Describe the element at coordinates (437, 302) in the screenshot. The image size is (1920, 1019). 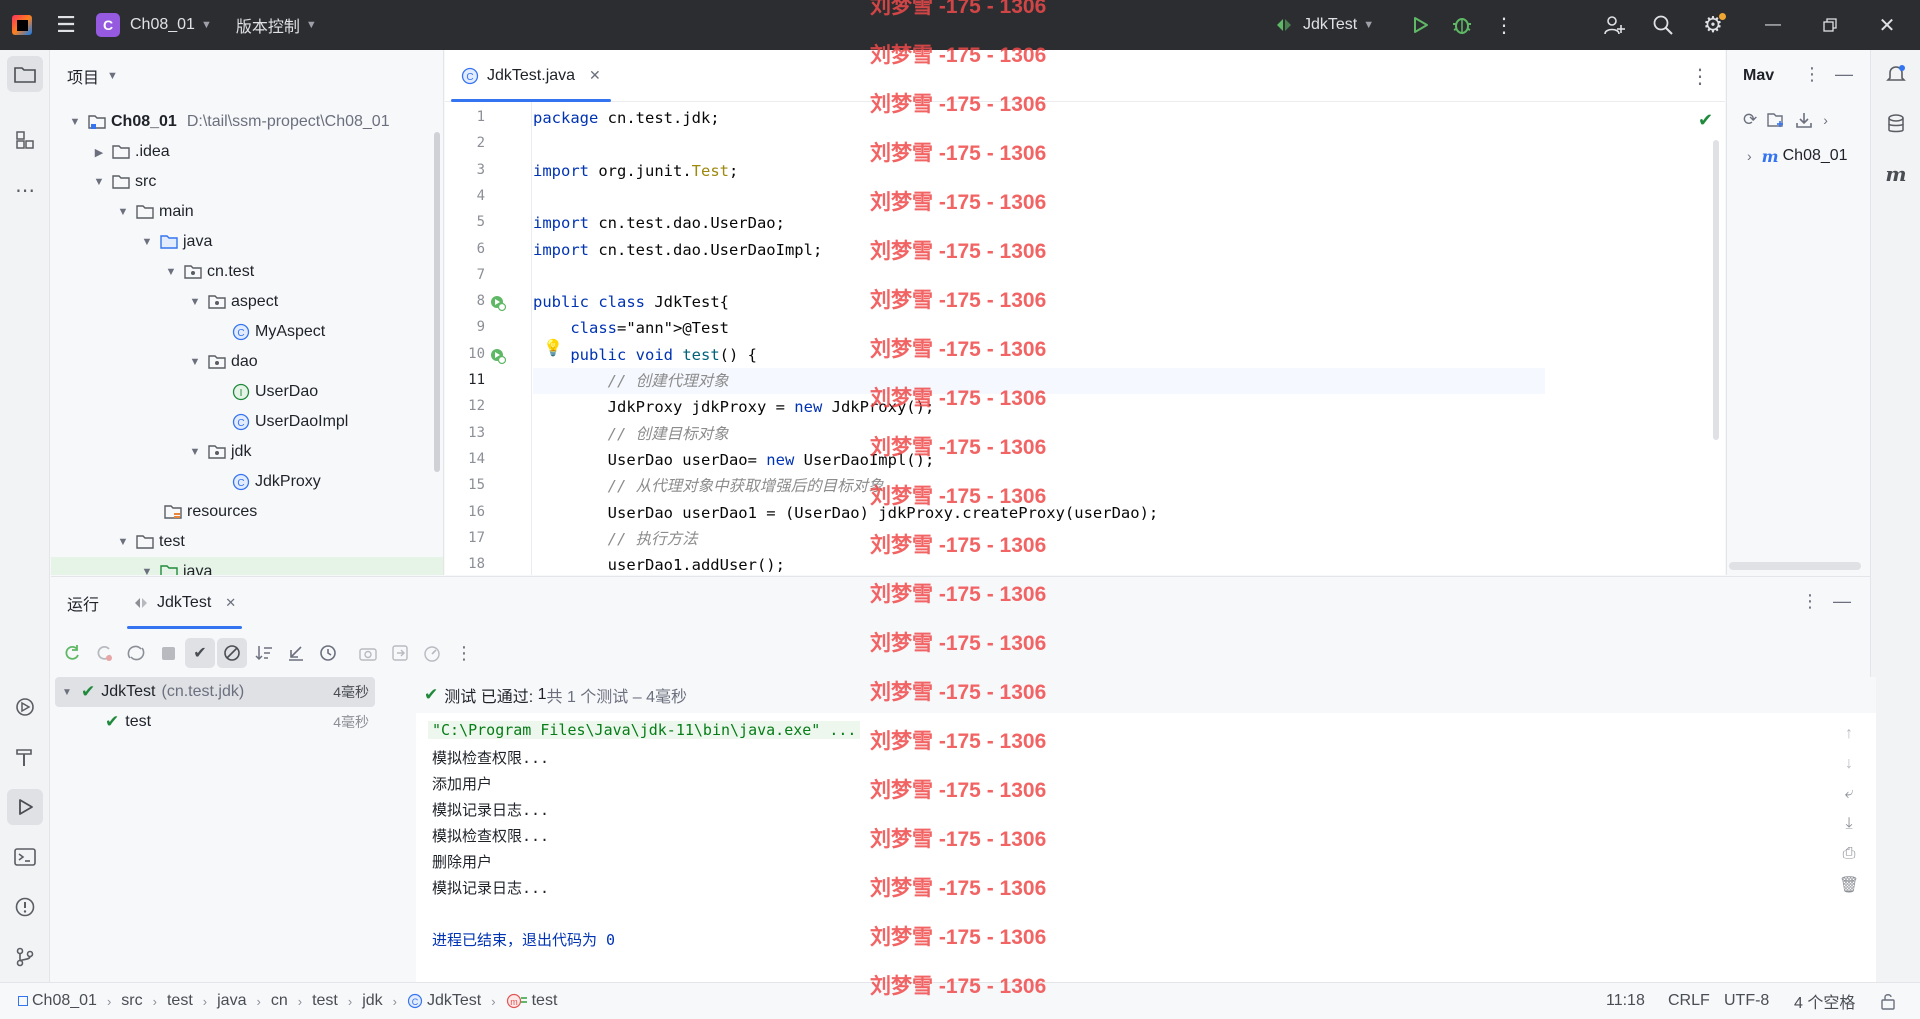
I see `scrollbar` at that location.